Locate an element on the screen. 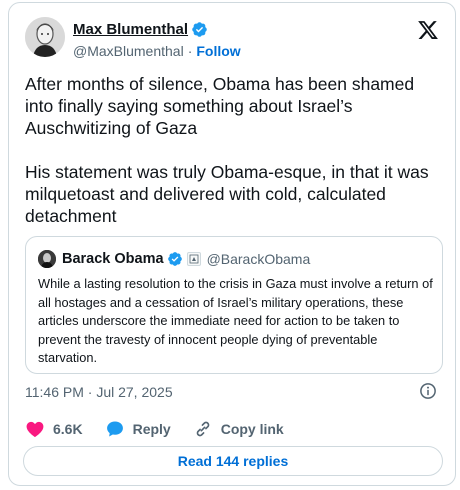  reply-button: Reply is located at coordinates (138, 429).